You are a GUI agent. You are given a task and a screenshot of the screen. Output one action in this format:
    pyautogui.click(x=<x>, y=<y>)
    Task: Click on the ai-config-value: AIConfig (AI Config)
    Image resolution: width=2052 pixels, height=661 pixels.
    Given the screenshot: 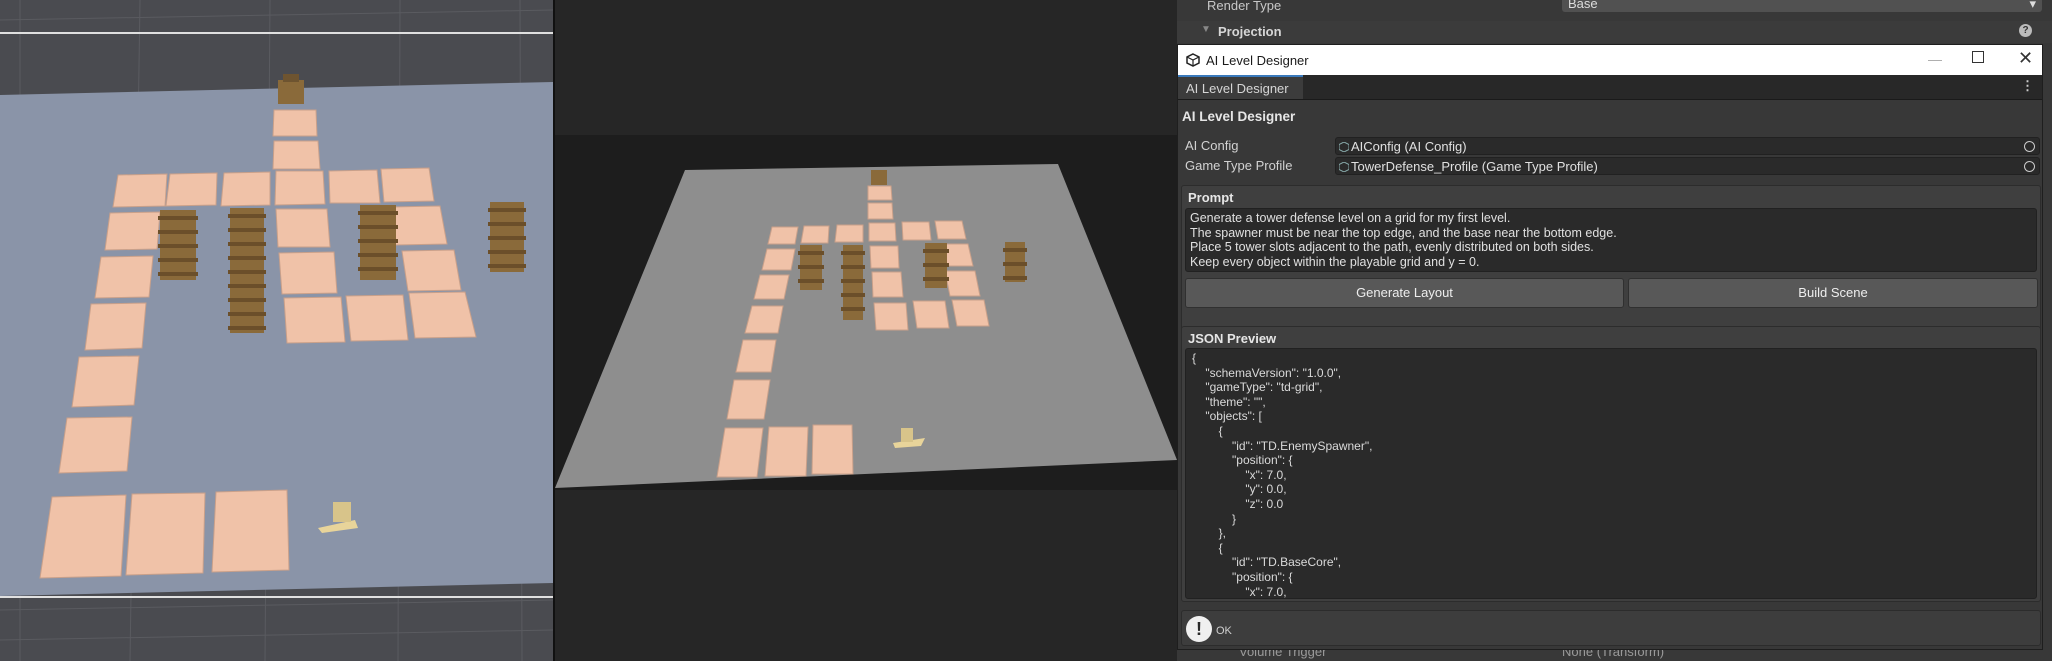 What is the action you would take?
    pyautogui.click(x=1409, y=146)
    